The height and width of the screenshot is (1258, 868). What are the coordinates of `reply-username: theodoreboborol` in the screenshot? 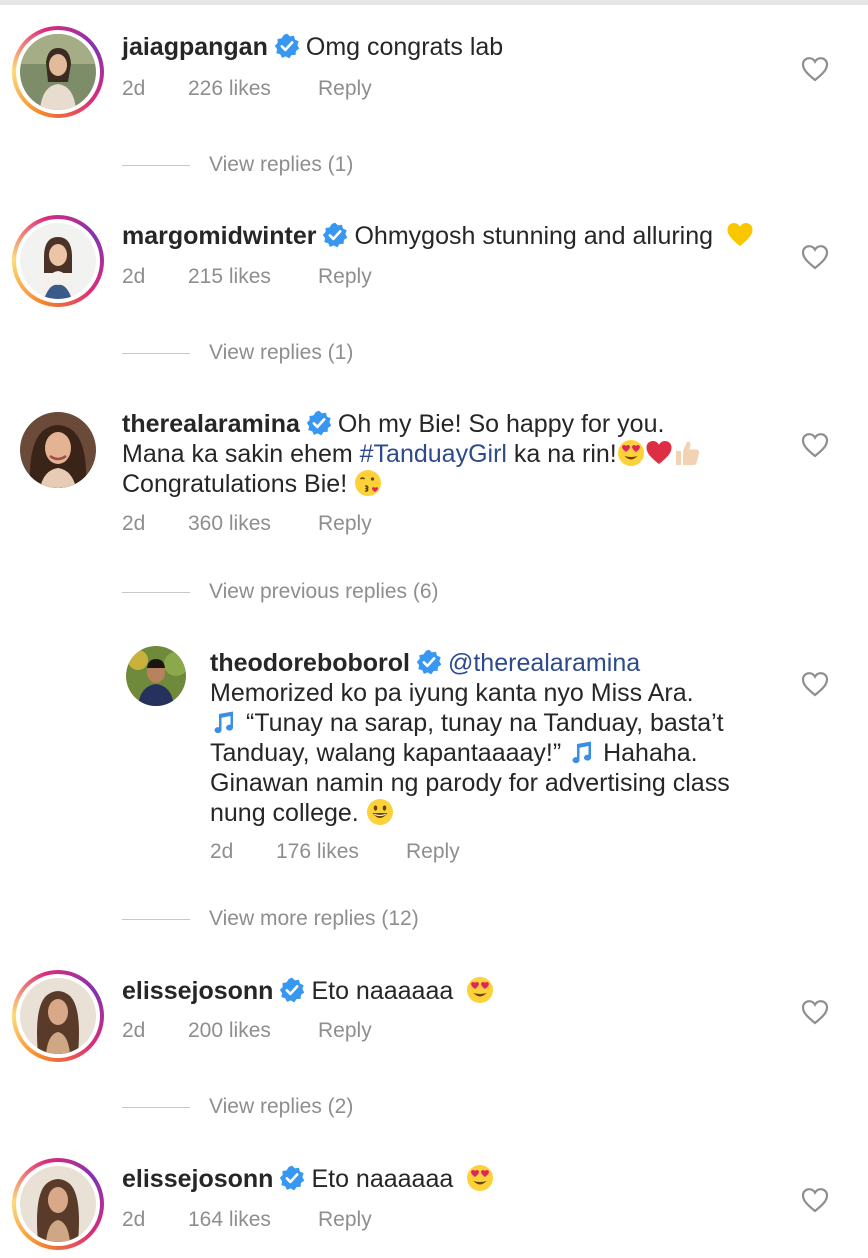 It's located at (310, 663).